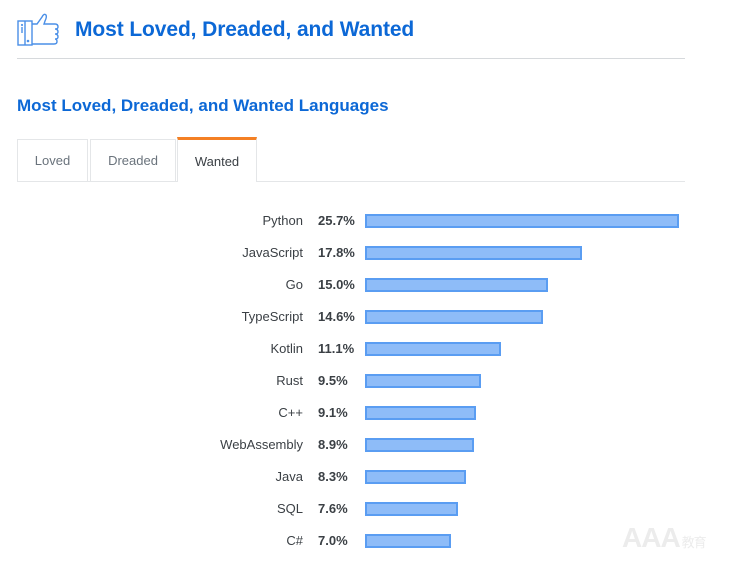 This screenshot has height=561, width=735. I want to click on chart-row: Kotlin 11.1%, so click(367, 349).